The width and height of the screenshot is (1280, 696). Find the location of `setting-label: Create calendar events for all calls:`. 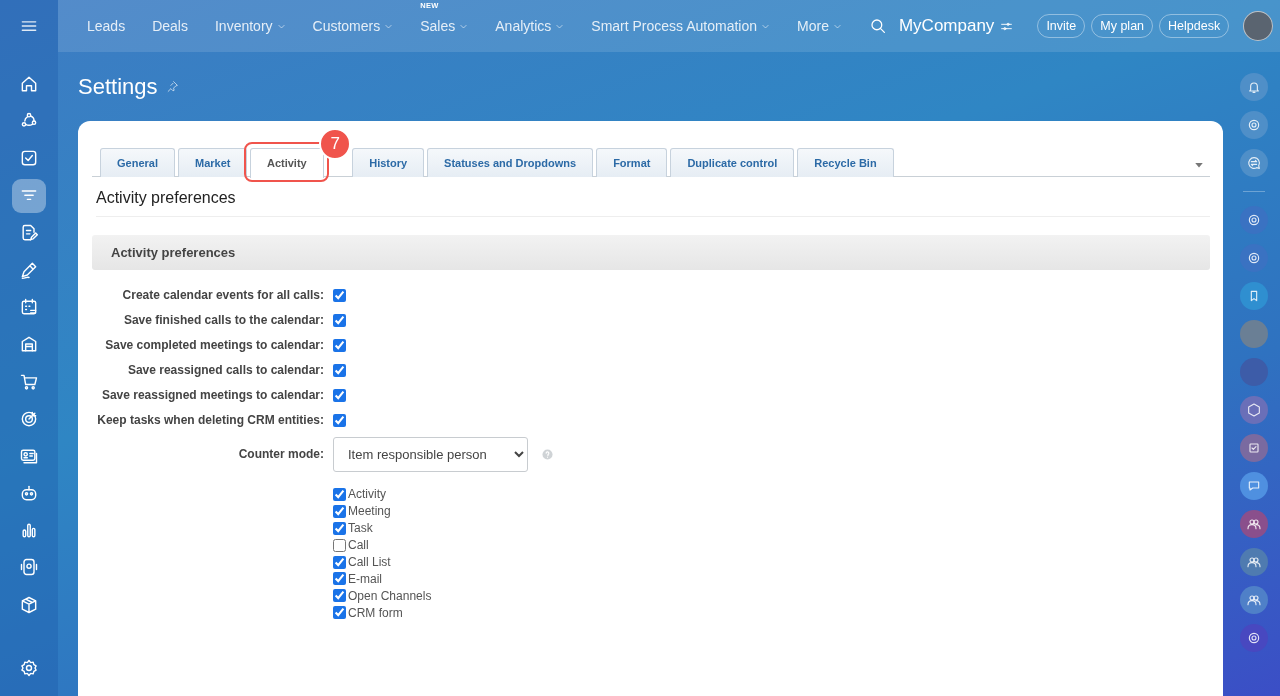

setting-label: Create calendar events for all calls: is located at coordinates (222, 294).